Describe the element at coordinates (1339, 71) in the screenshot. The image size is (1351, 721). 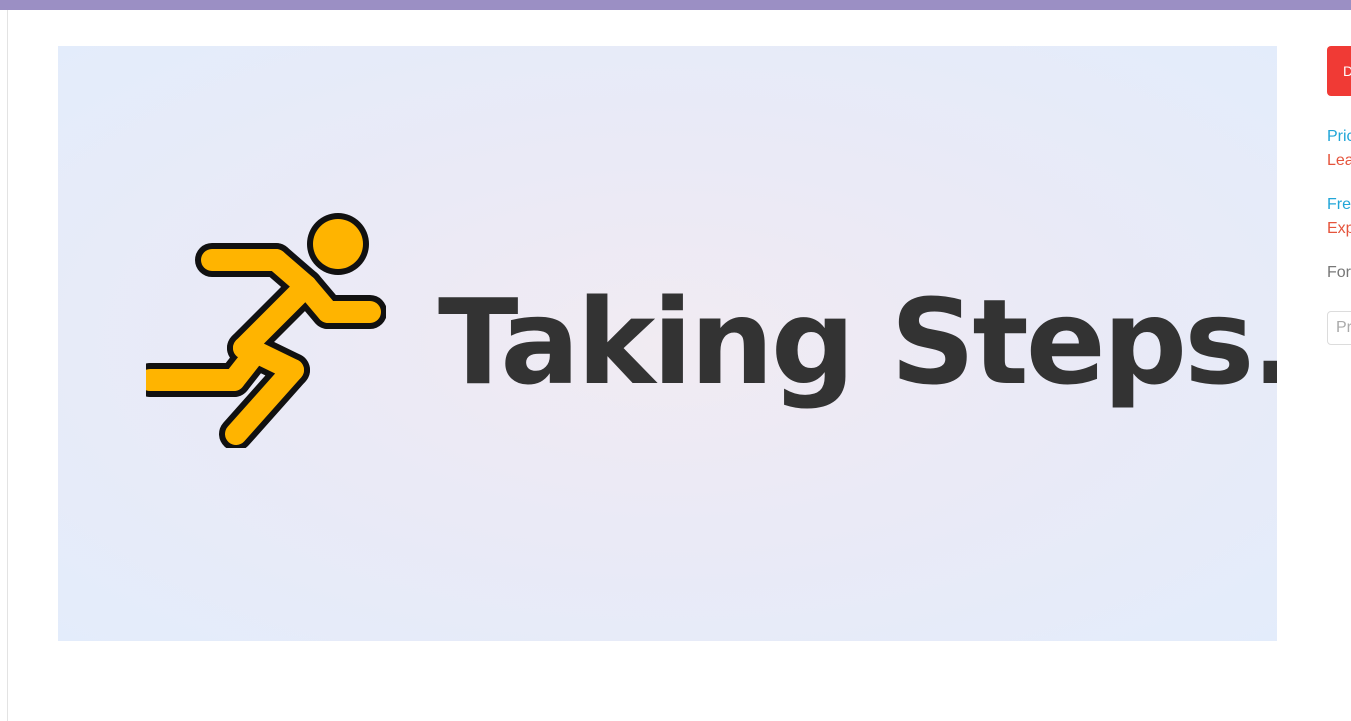
I see `download-button: D` at that location.